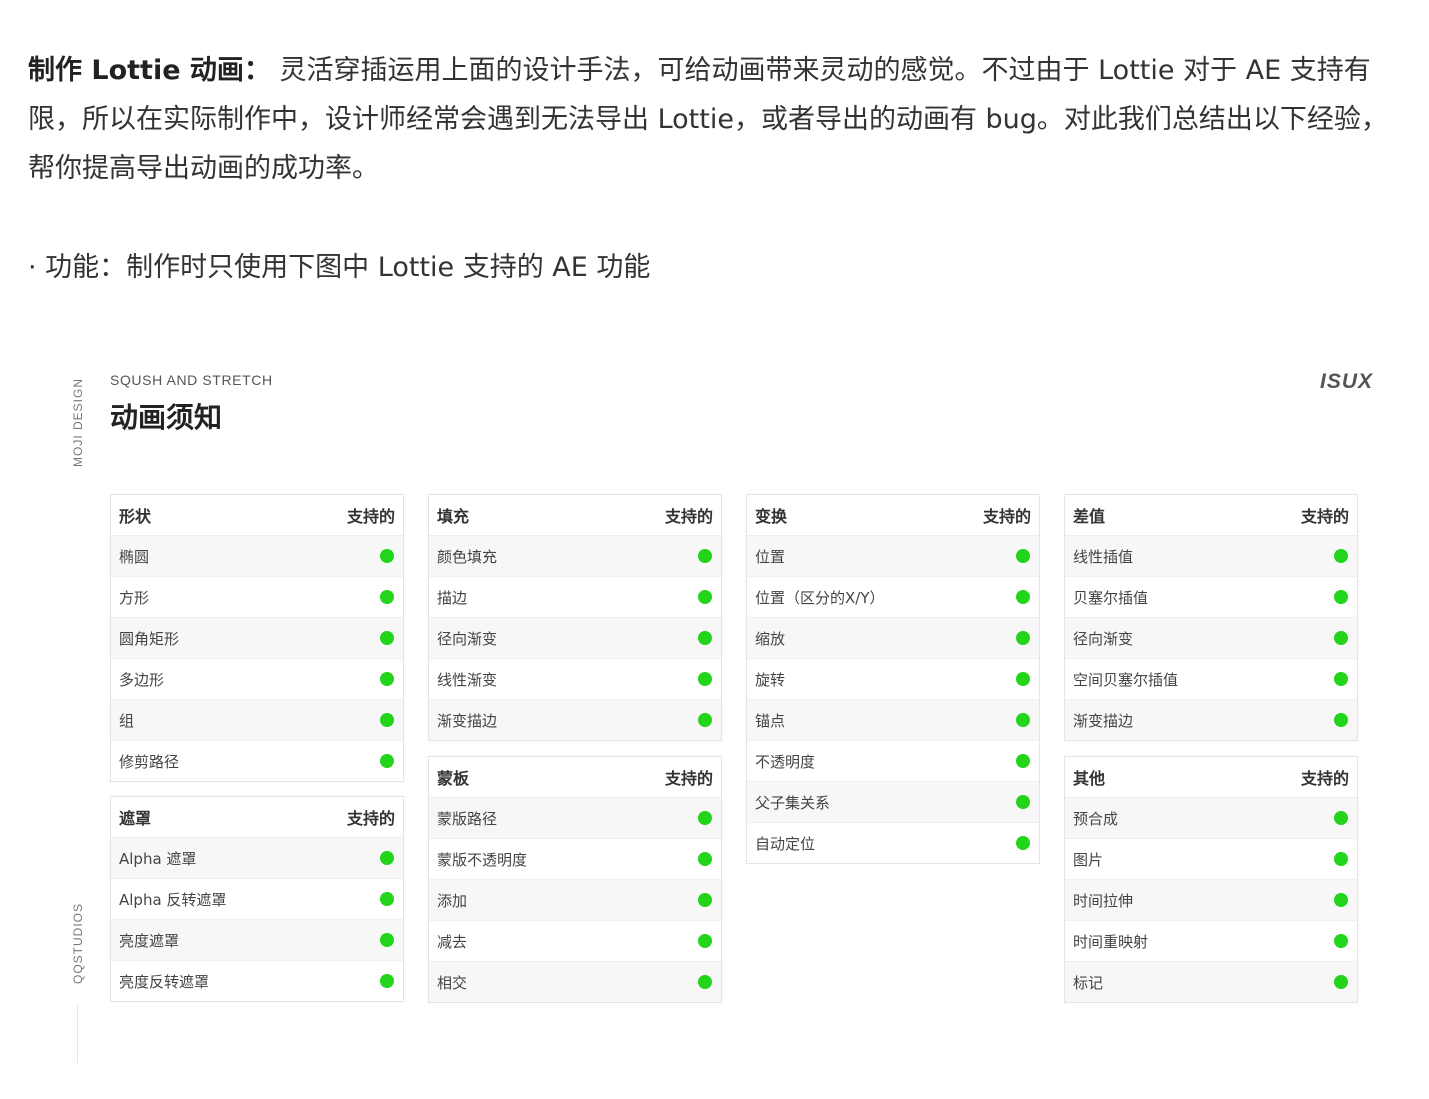 The height and width of the screenshot is (1099, 1429). Describe the element at coordinates (1211, 556) in the screenshot. I see `feature-row: 线性插值` at that location.